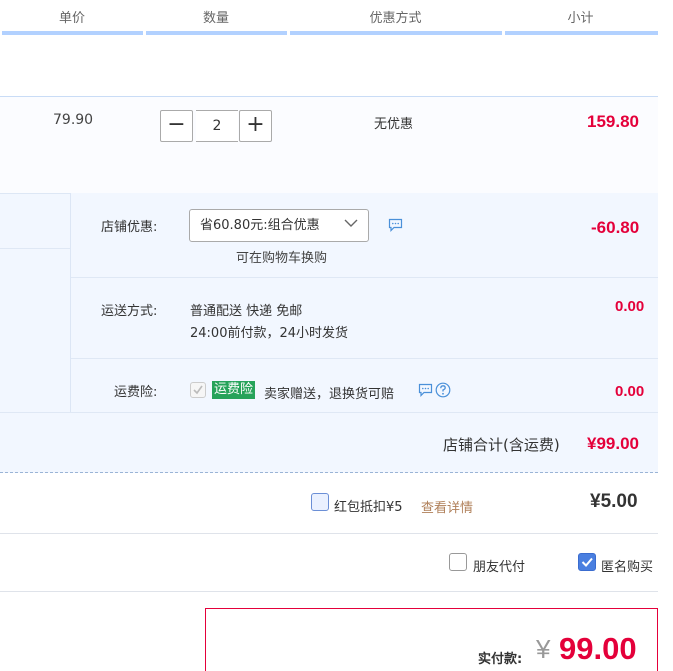 The height and width of the screenshot is (671, 673). I want to click on insurance-checkbox, so click(198, 390).